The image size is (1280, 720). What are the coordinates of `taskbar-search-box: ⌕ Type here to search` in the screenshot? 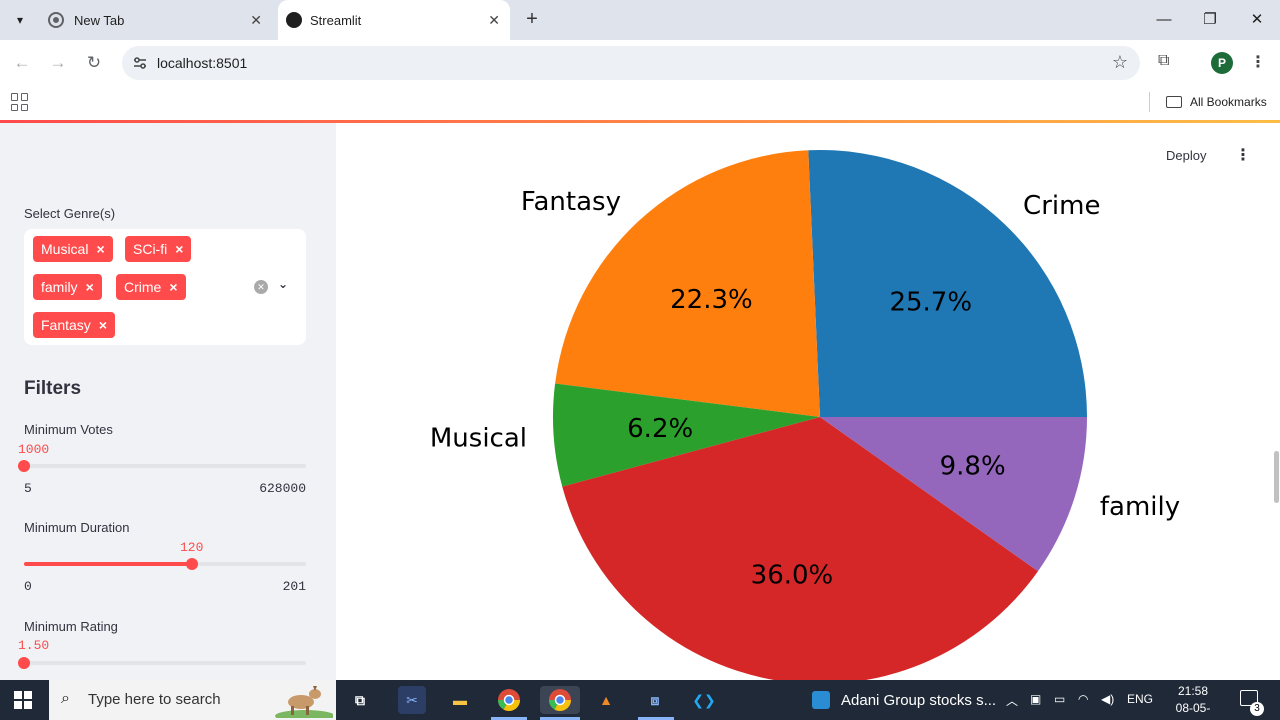 It's located at (192, 700).